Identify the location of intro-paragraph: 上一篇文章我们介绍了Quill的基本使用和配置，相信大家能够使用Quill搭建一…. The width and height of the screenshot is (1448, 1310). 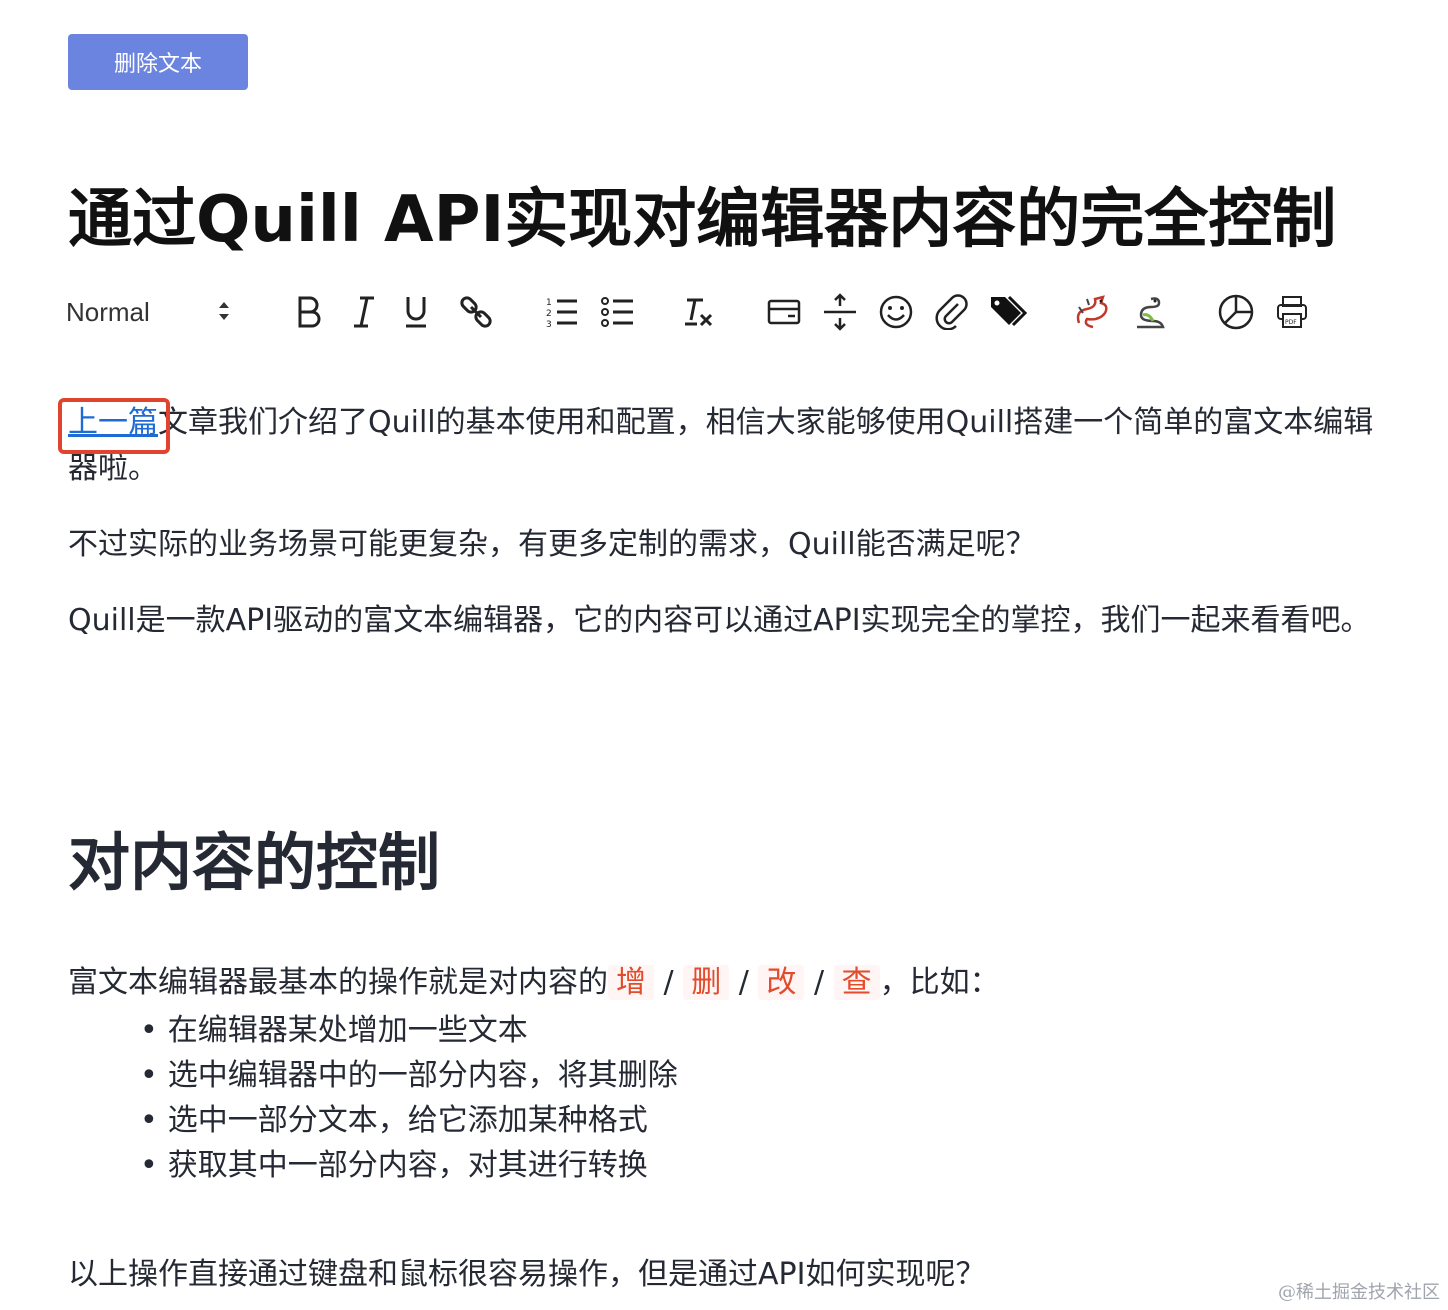
(721, 445).